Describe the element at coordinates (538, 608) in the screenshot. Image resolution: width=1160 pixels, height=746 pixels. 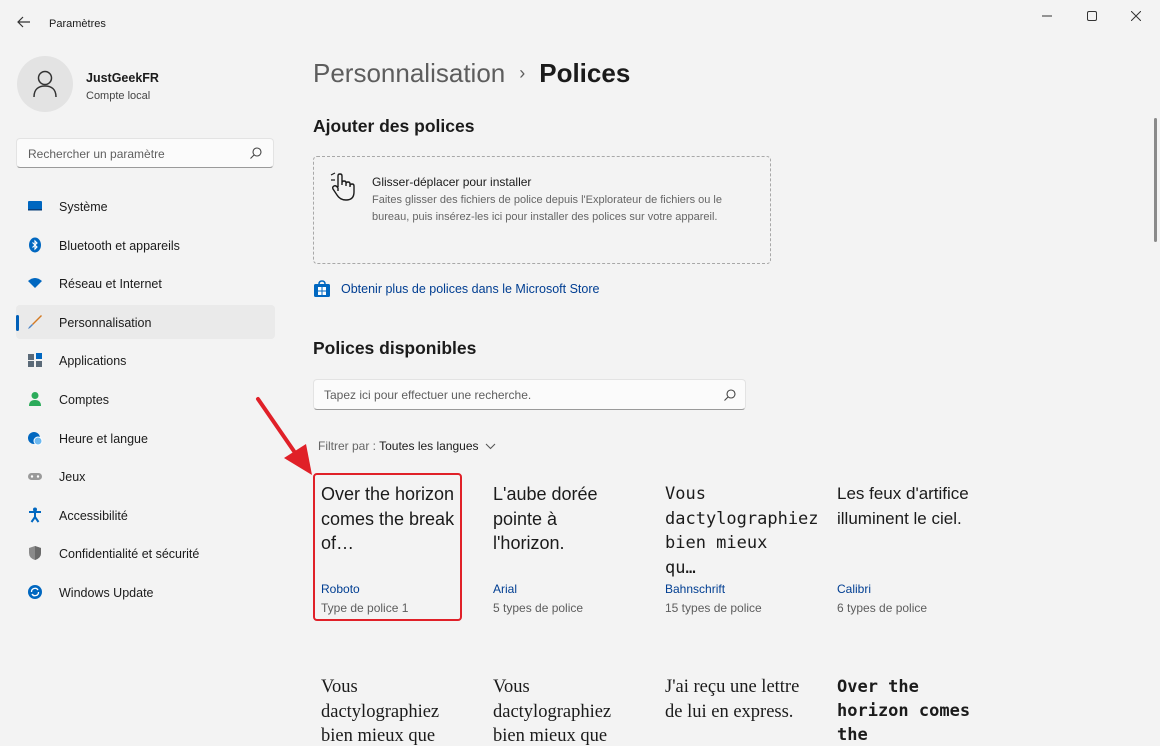
I see `font-type-count: 5 types de police` at that location.